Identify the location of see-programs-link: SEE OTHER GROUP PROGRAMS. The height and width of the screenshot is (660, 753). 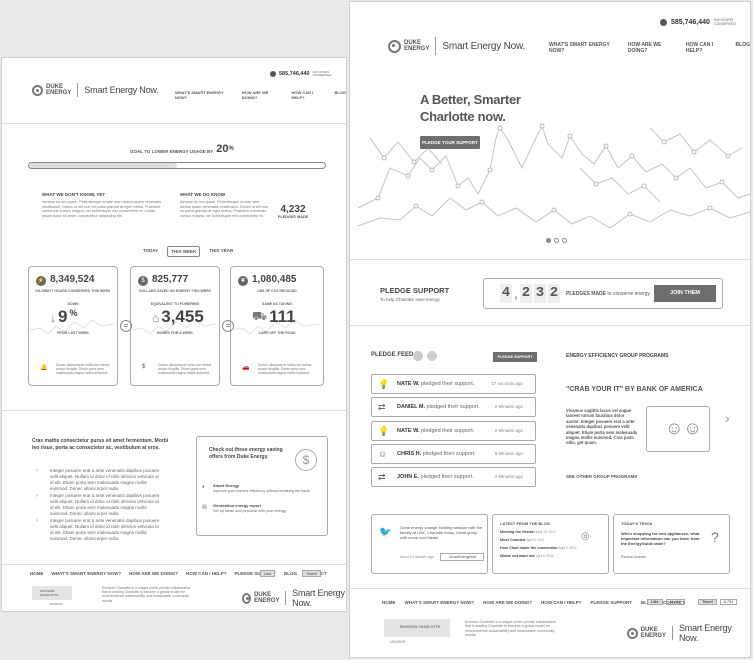
(601, 476).